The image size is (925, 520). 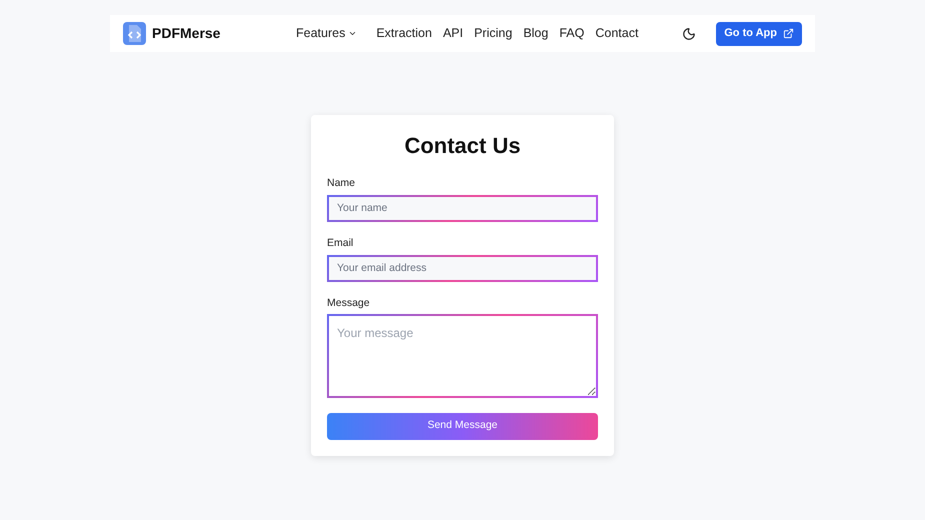 What do you see at coordinates (340, 243) in the screenshot?
I see `field-label: Email` at bounding box center [340, 243].